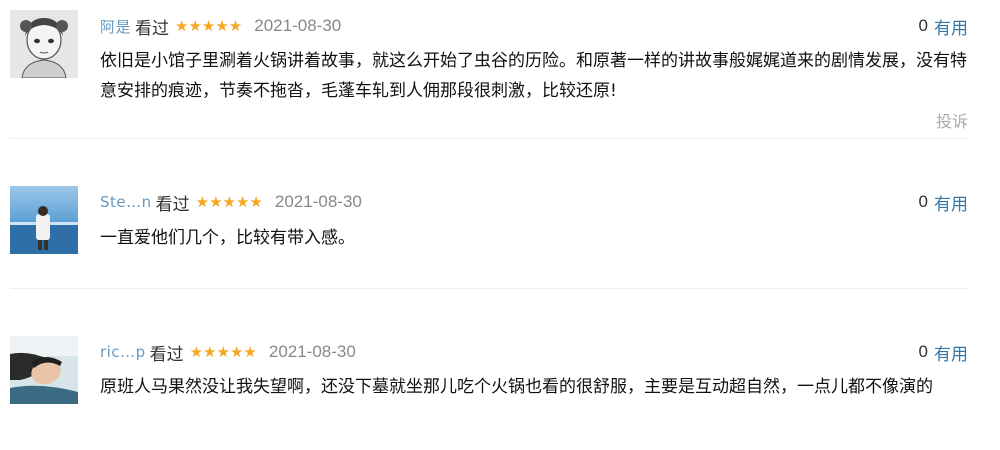 The image size is (1000, 450). I want to click on comment-meta: 阿是 看过 ★★★★★ 2021-08-30, so click(221, 26).